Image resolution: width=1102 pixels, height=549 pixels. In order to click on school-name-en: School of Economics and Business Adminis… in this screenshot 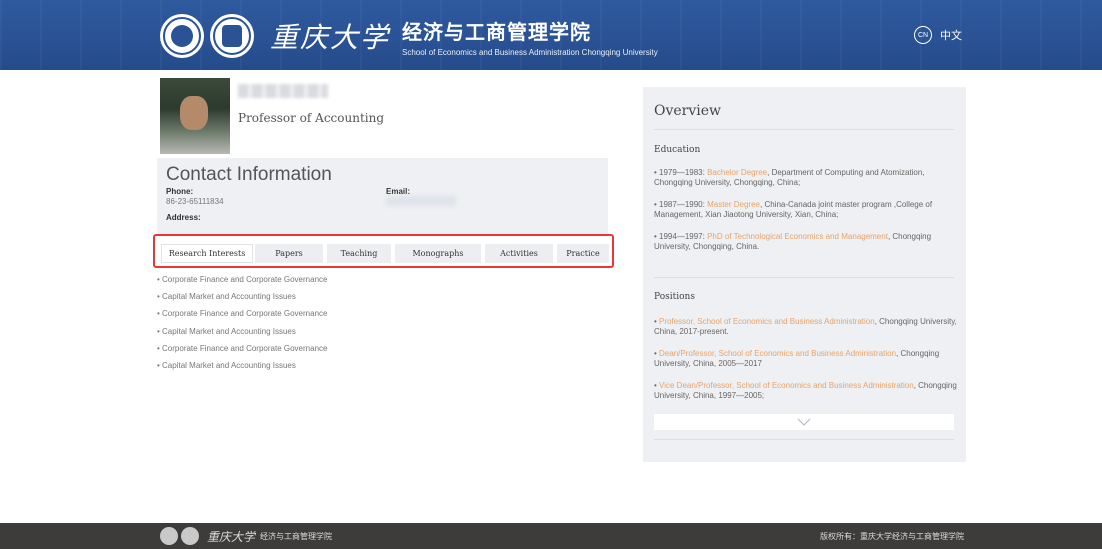, I will do `click(530, 52)`.